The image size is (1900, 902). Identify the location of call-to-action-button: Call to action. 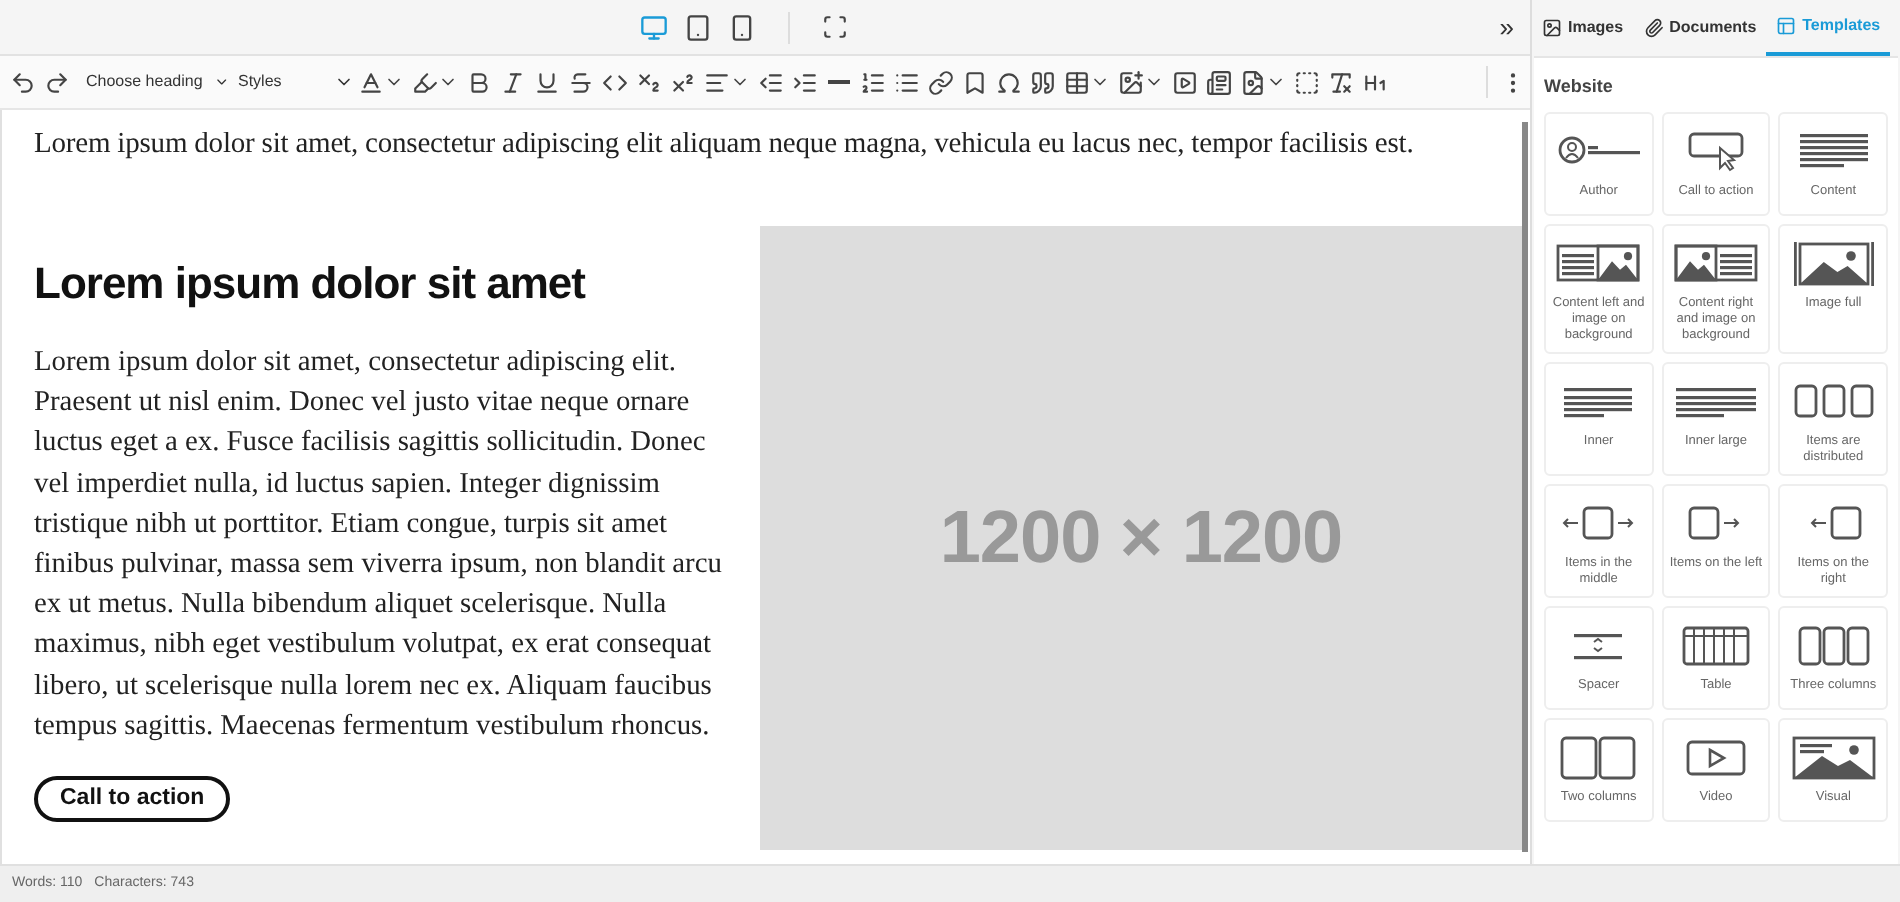
(132, 799).